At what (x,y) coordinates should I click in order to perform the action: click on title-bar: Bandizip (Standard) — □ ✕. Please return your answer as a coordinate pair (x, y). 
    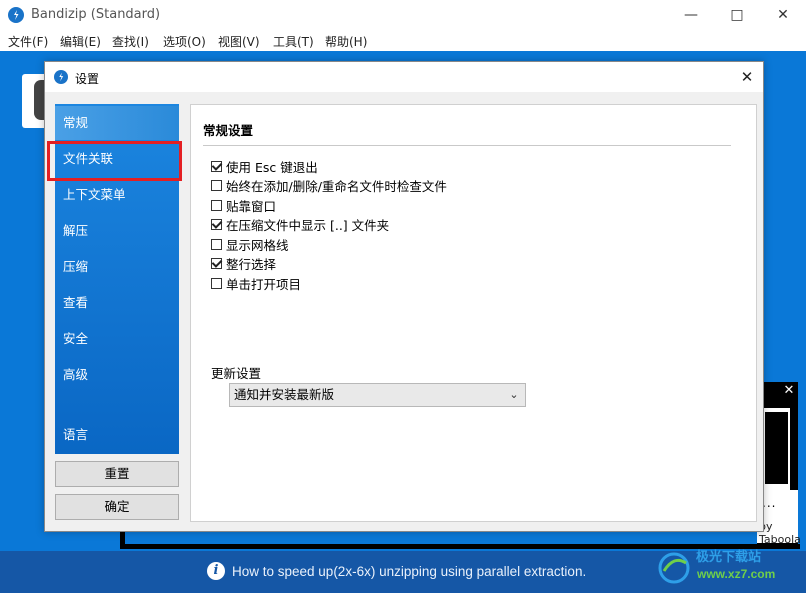
    Looking at the image, I should click on (403, 15).